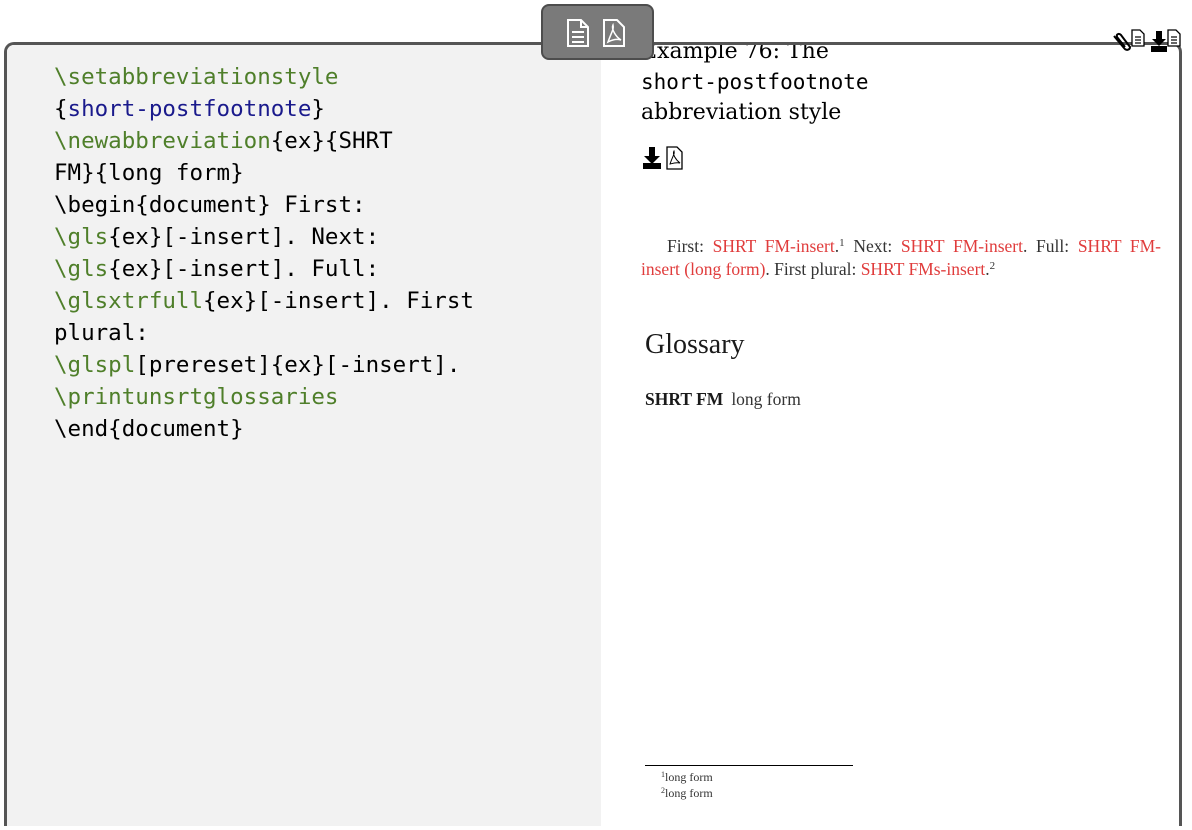  I want to click on text-plural-label: First plural:, so click(815, 269).